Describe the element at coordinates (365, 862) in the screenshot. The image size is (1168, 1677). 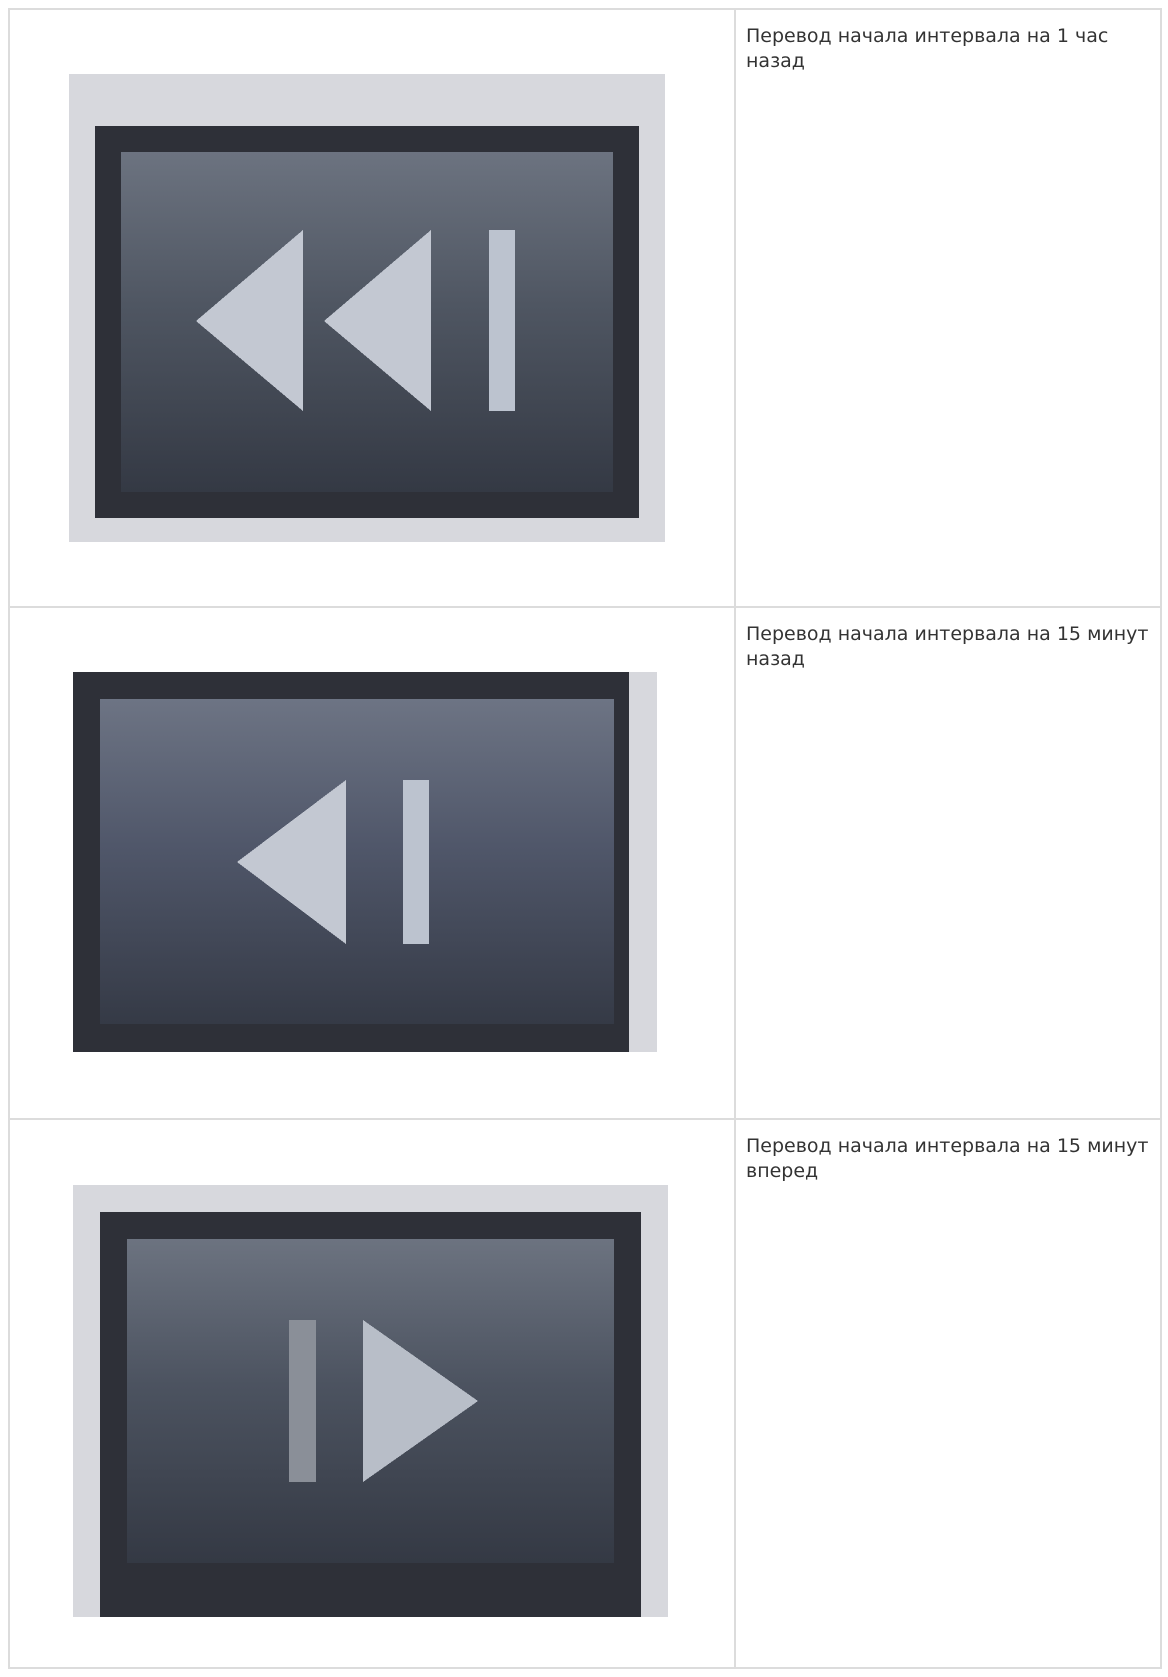
I see `step-15-minutes-back-icon` at that location.